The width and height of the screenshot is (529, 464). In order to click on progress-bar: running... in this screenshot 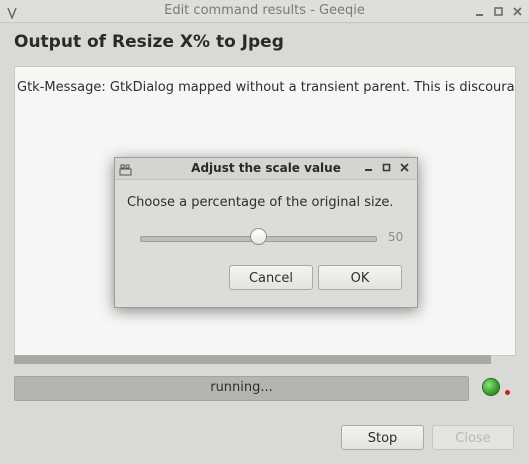, I will do `click(241, 388)`.